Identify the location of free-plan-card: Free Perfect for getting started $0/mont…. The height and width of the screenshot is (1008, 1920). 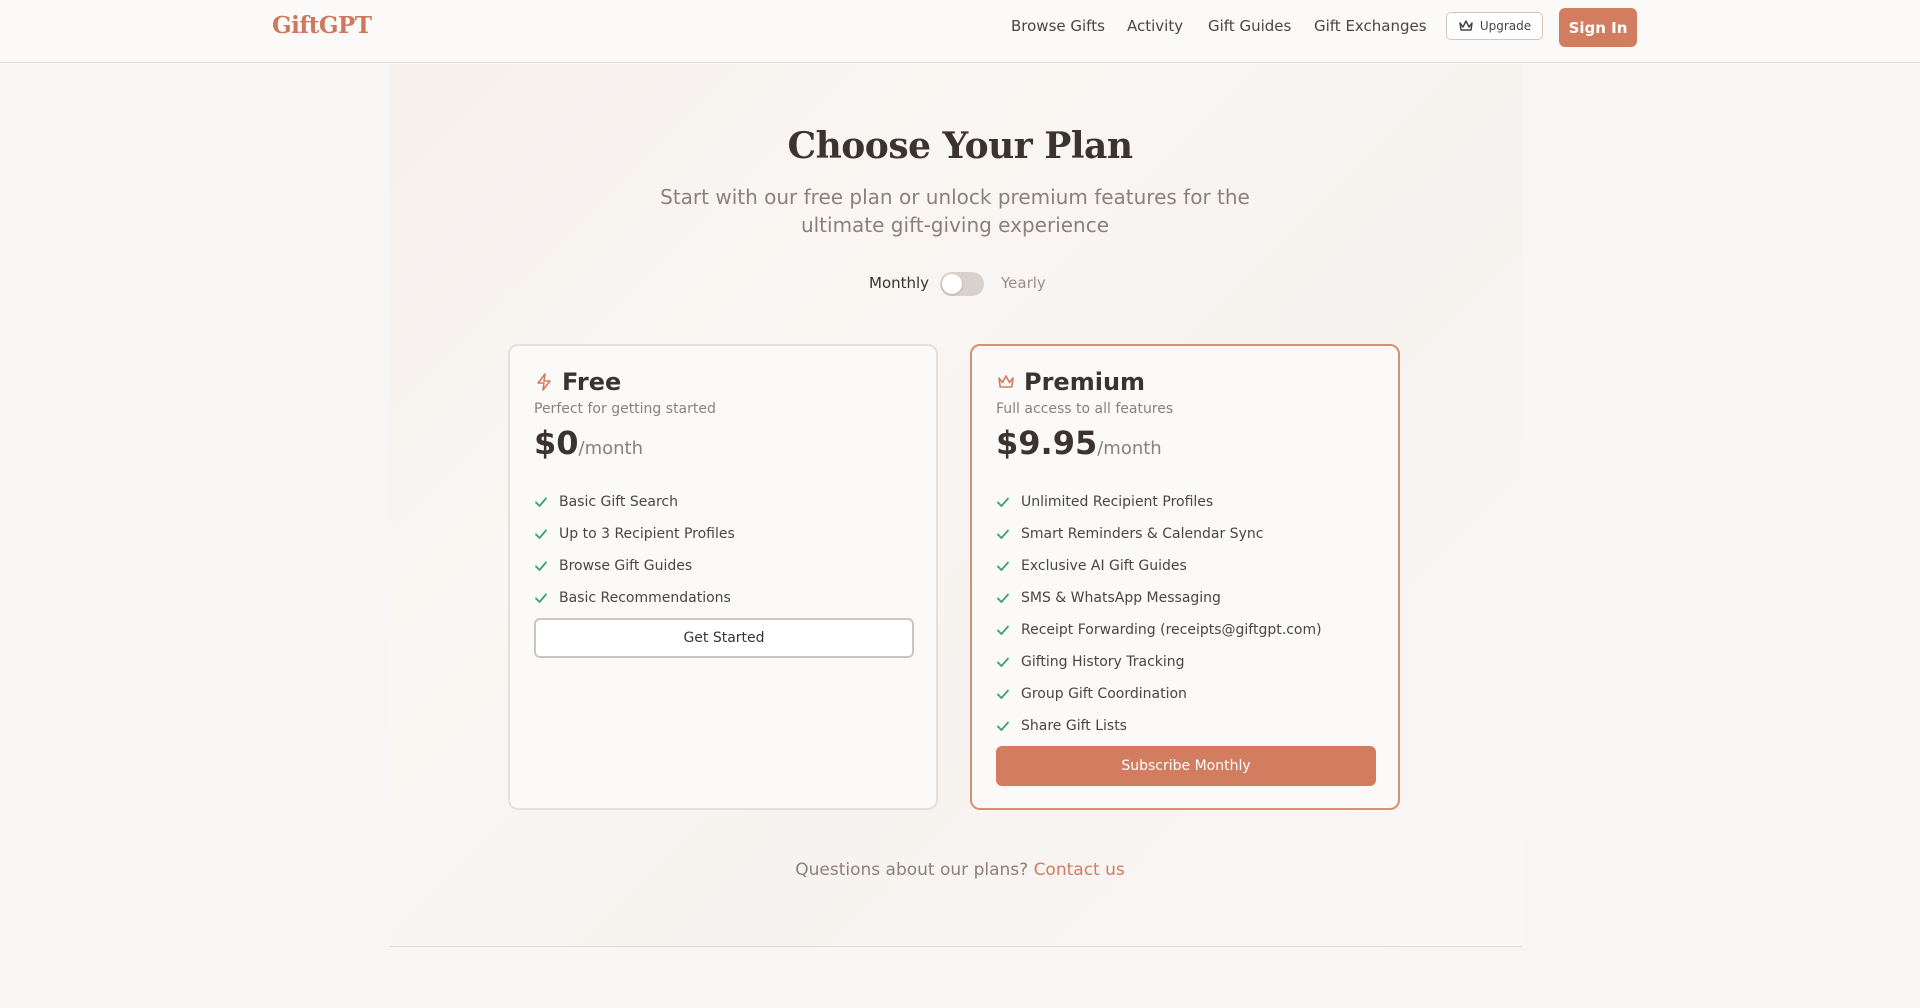
(723, 577).